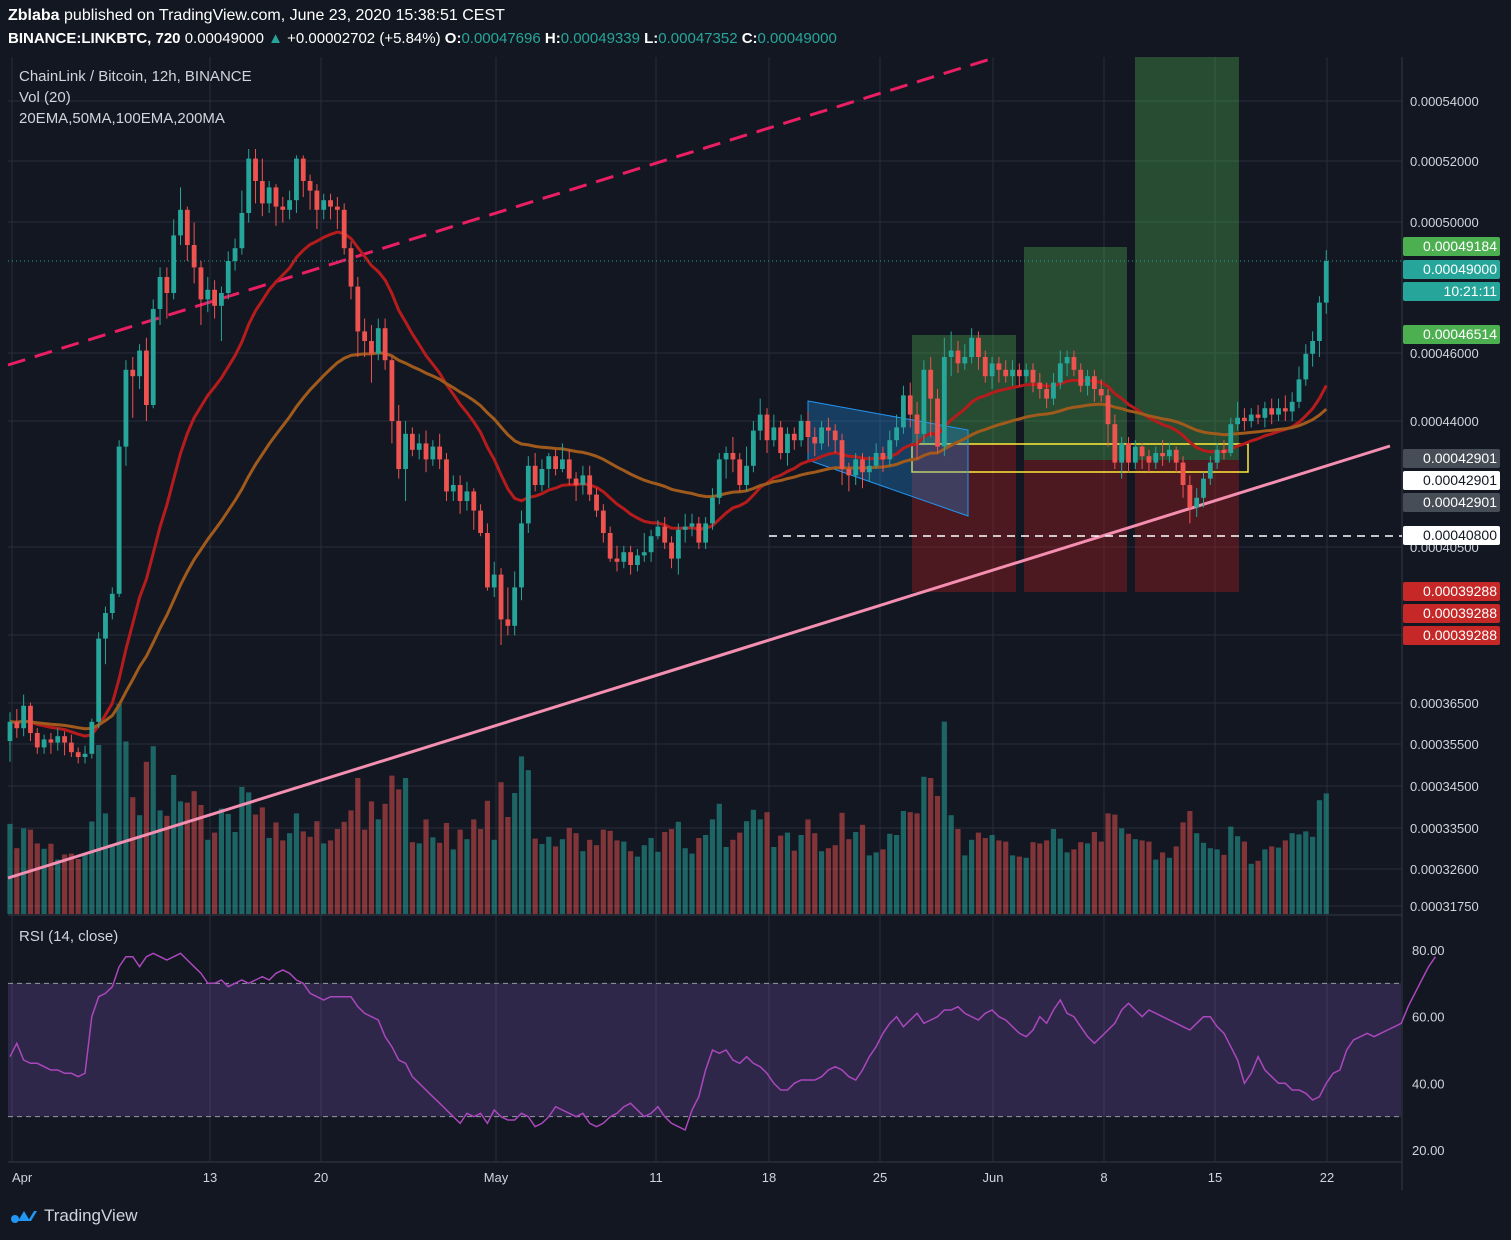  I want to click on candle, so click(249, 186).